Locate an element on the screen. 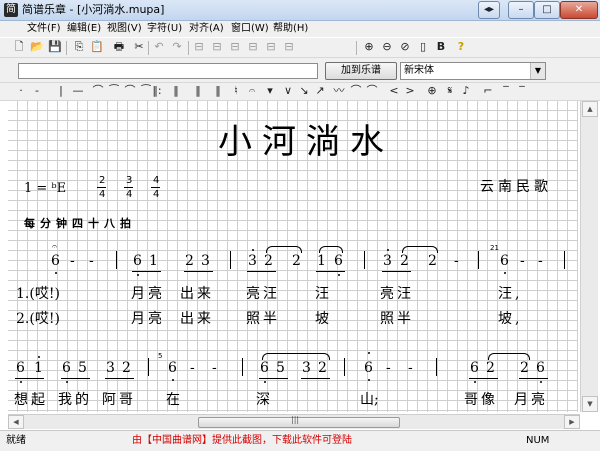 The image size is (600, 451). end-bar-symbol: ‖ is located at coordinates (218, 91).